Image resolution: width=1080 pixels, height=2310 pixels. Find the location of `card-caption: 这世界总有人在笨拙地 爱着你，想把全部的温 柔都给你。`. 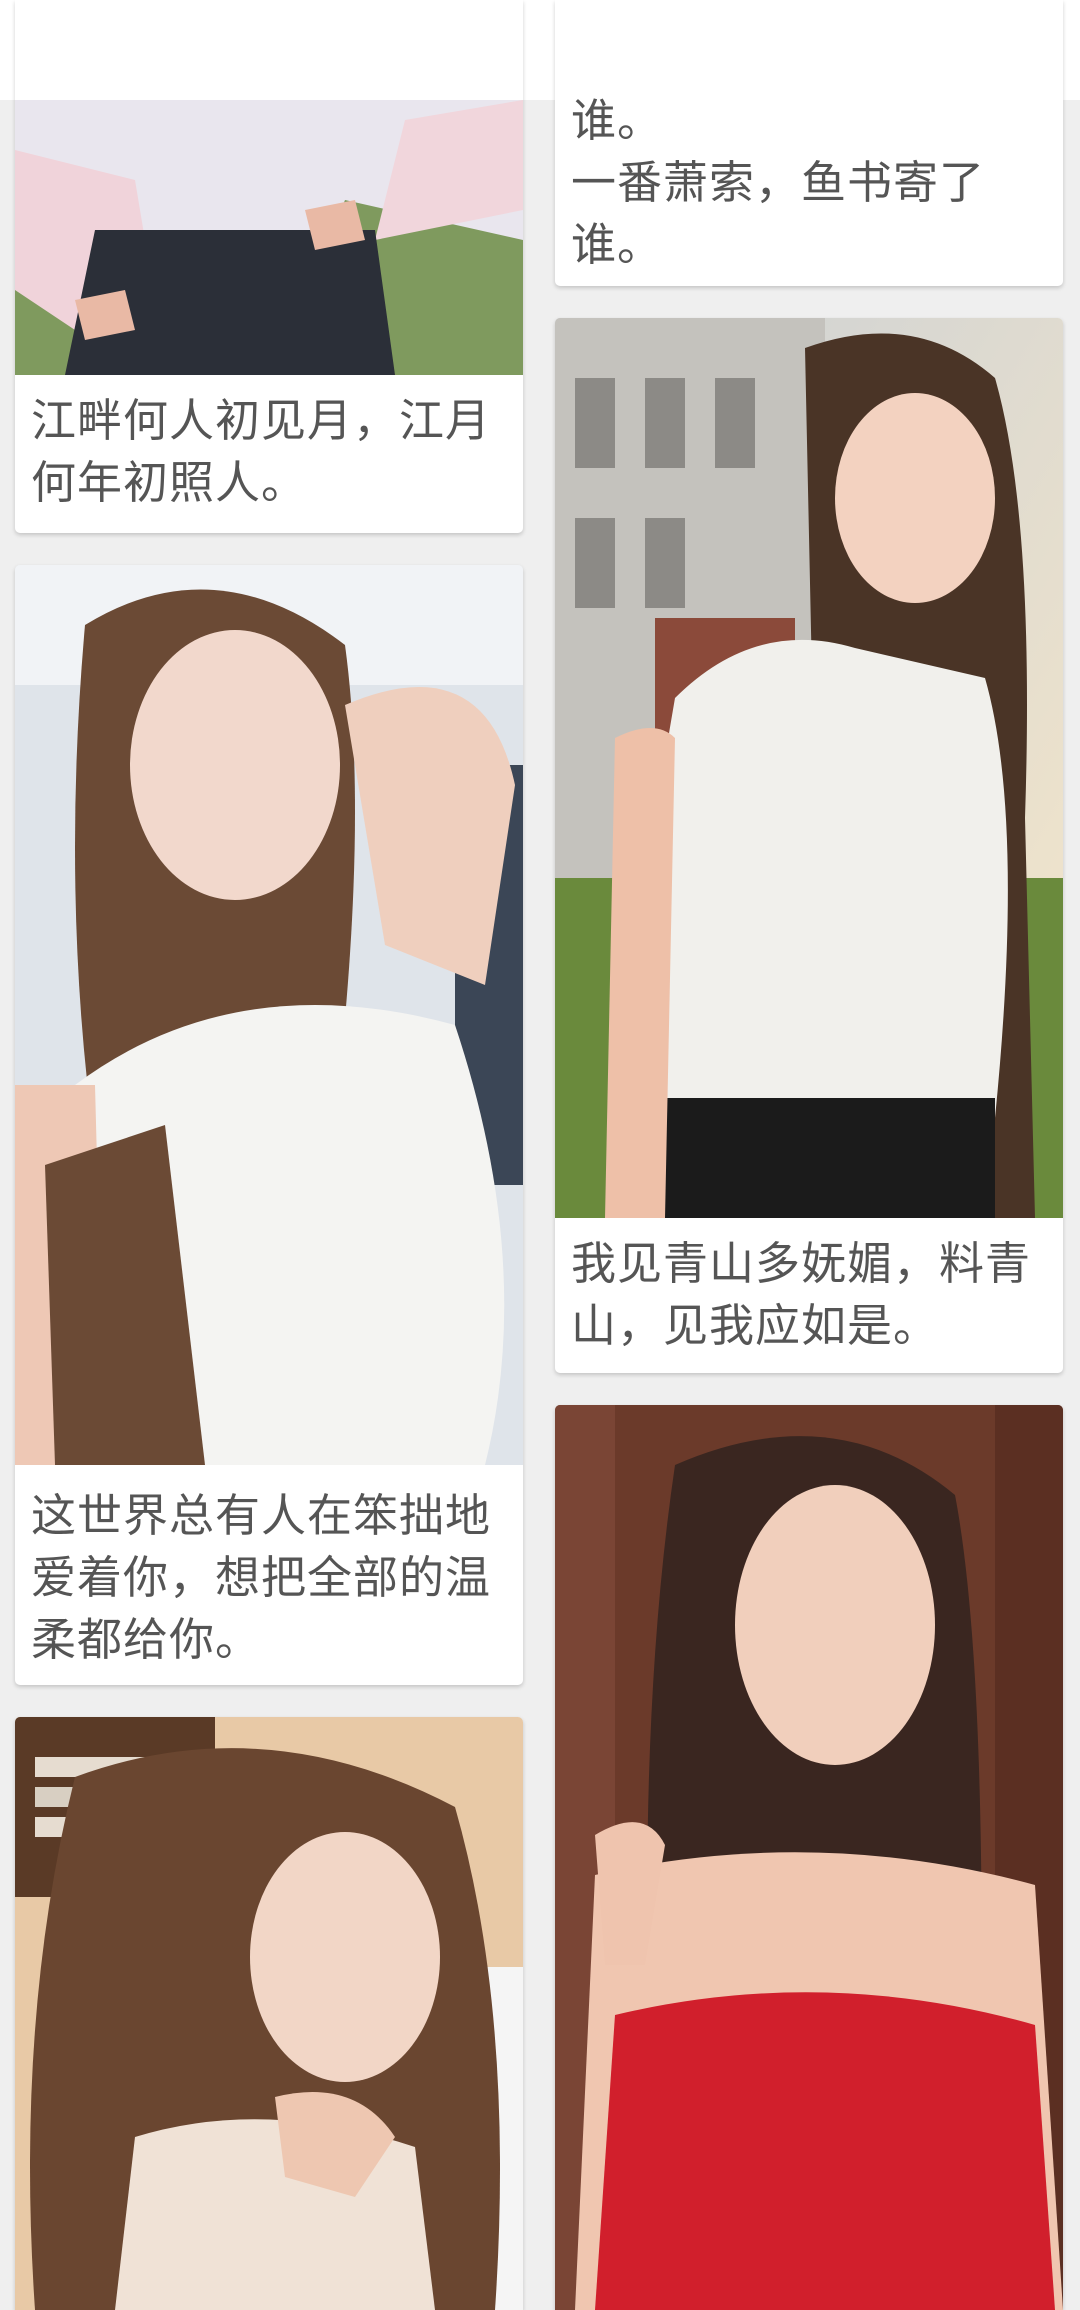

card-caption: 这世界总有人在笨拙地 爱着你，想把全部的温 柔都给你。 is located at coordinates (271, 1578).